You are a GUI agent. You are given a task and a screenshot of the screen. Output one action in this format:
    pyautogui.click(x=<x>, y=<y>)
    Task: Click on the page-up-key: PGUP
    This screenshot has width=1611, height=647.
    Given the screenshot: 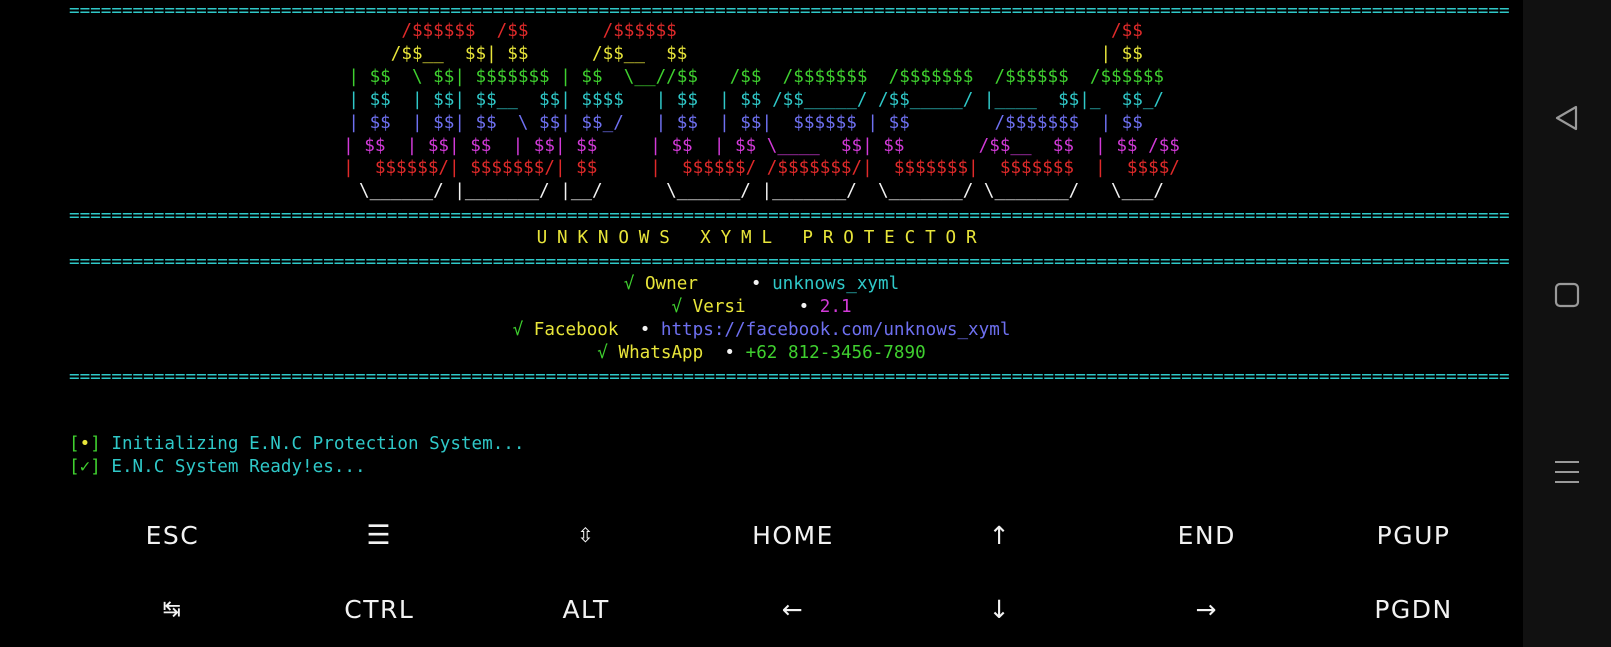 What is the action you would take?
    pyautogui.click(x=1413, y=535)
    